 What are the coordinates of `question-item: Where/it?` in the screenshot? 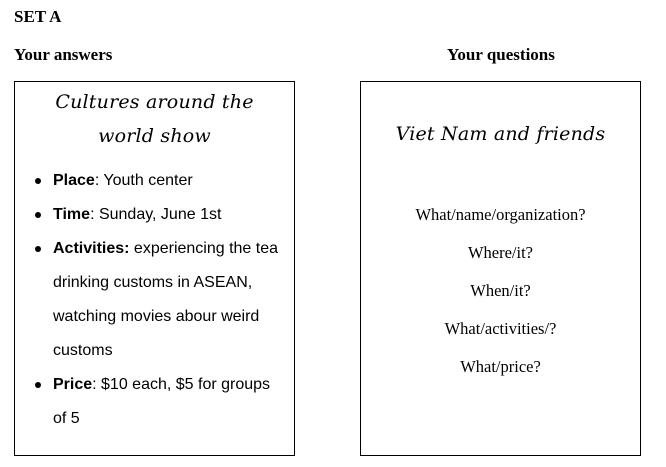 It's located at (500, 252).